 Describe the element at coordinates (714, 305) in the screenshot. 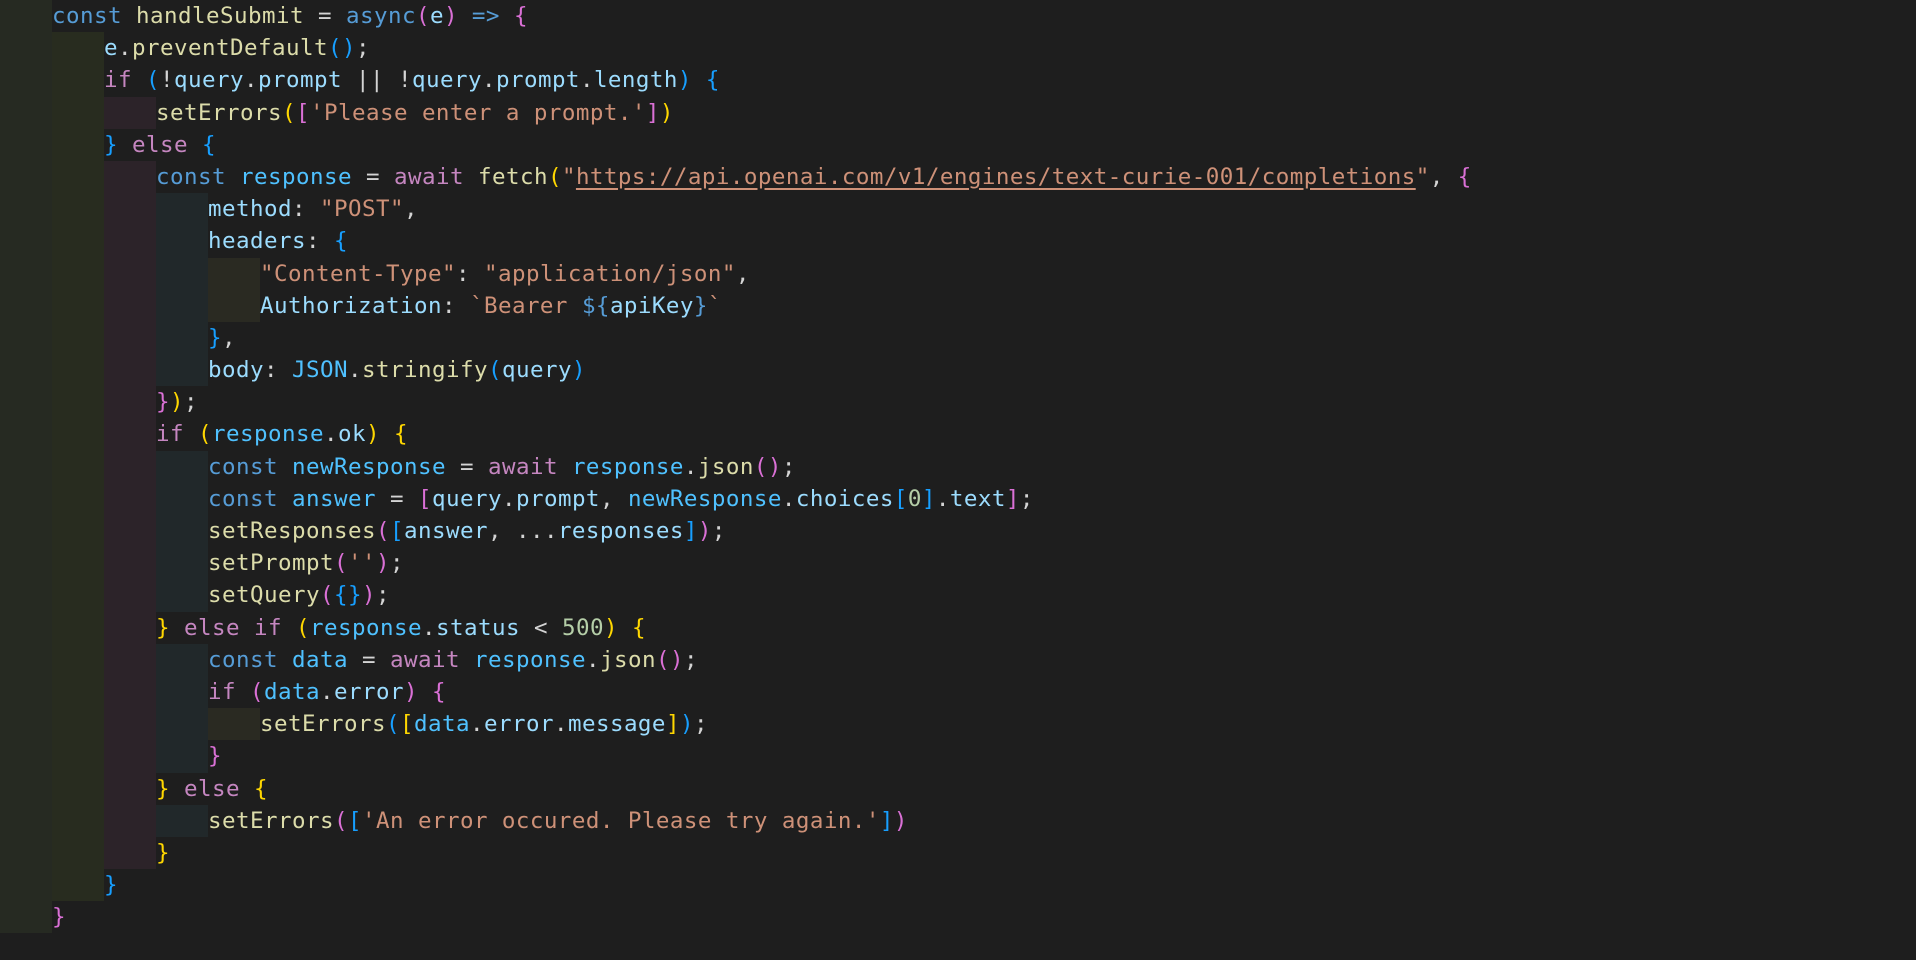

I see `code-token: `` at that location.